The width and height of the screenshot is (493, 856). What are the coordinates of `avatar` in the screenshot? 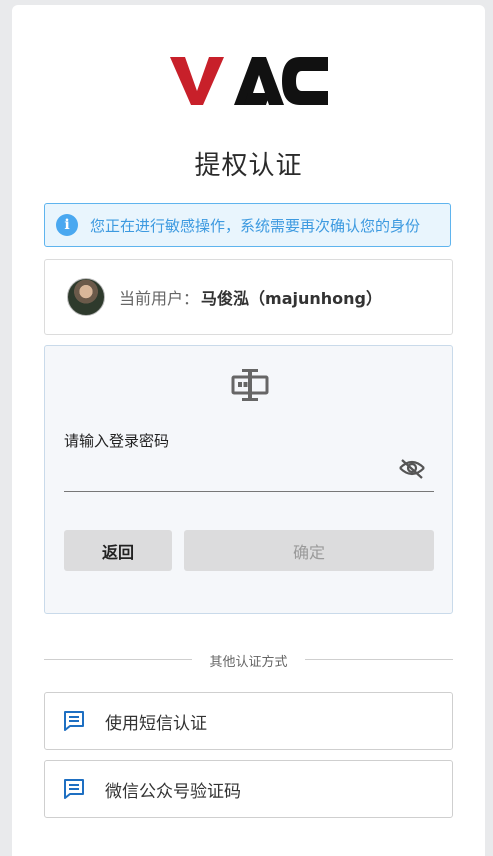 It's located at (86, 297).